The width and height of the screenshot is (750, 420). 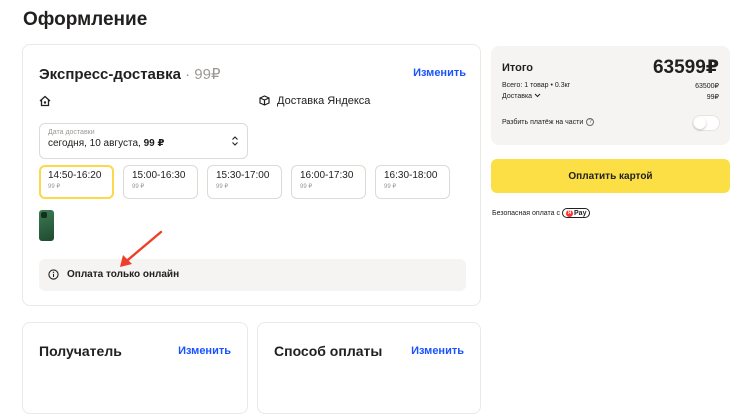 What do you see at coordinates (203, 74) in the screenshot?
I see `delivery-price: · 99₽` at bounding box center [203, 74].